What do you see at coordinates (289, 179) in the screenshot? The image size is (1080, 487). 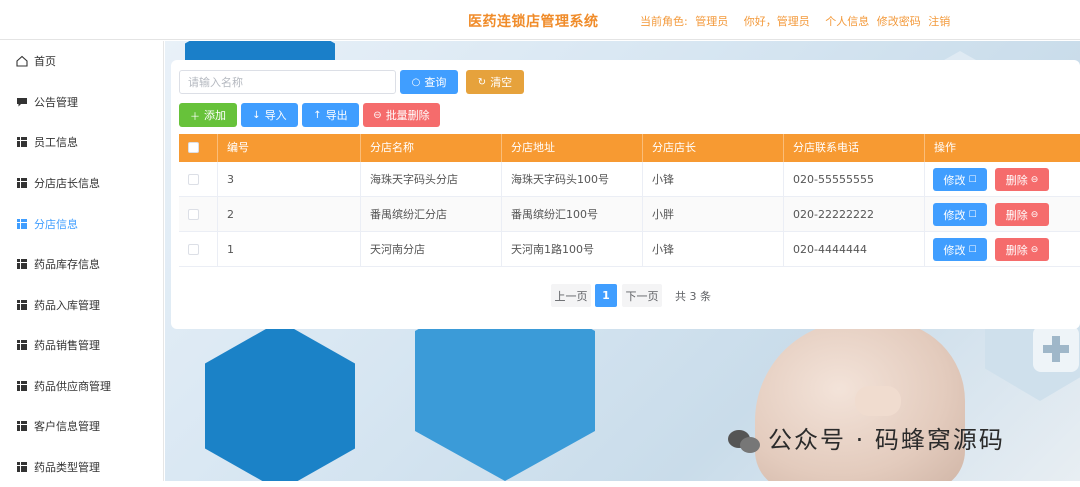 I see `cell-id: 3` at bounding box center [289, 179].